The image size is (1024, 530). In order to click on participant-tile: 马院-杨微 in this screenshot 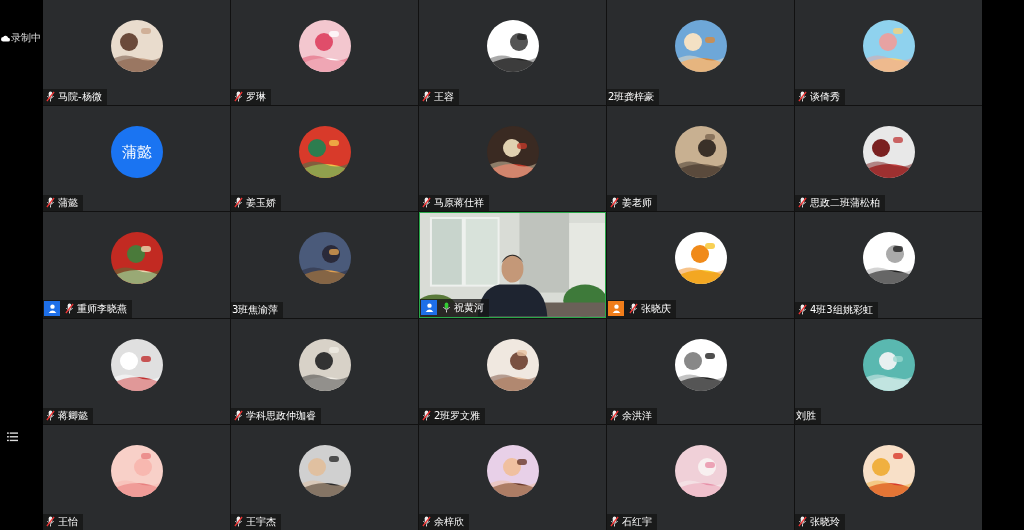, I will do `click(136, 53)`.